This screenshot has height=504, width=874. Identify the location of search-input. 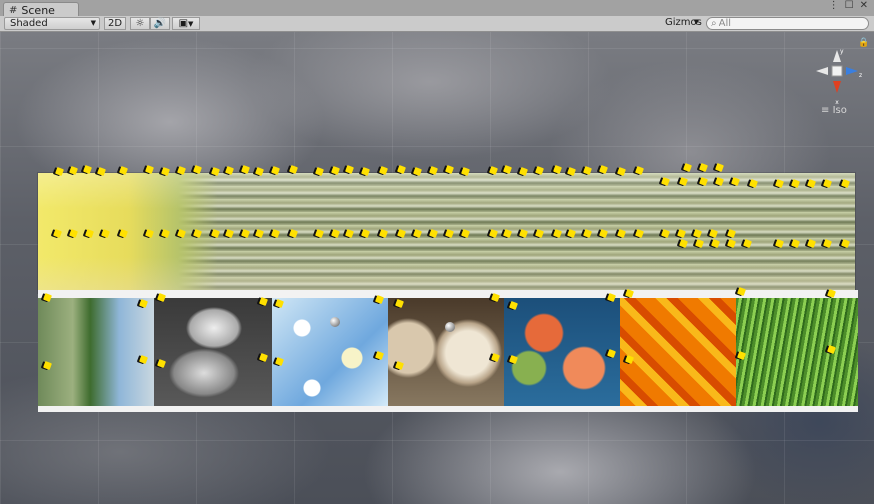
(783, 23).